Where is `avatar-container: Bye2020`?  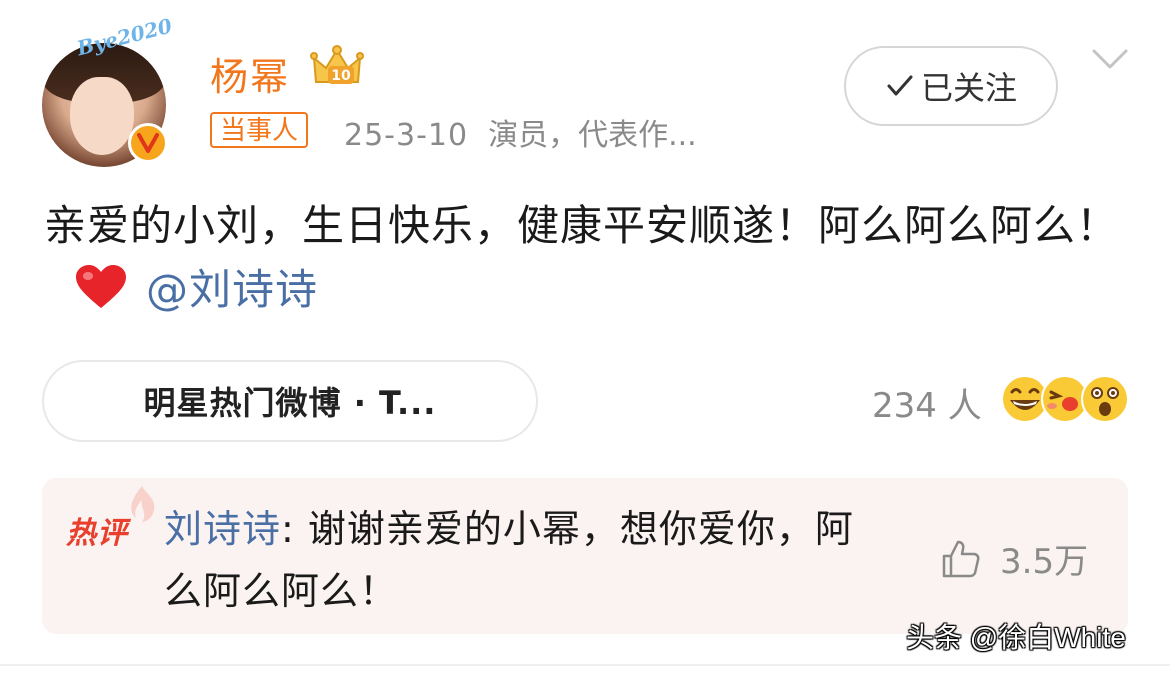 avatar-container: Bye2020 is located at coordinates (107, 90).